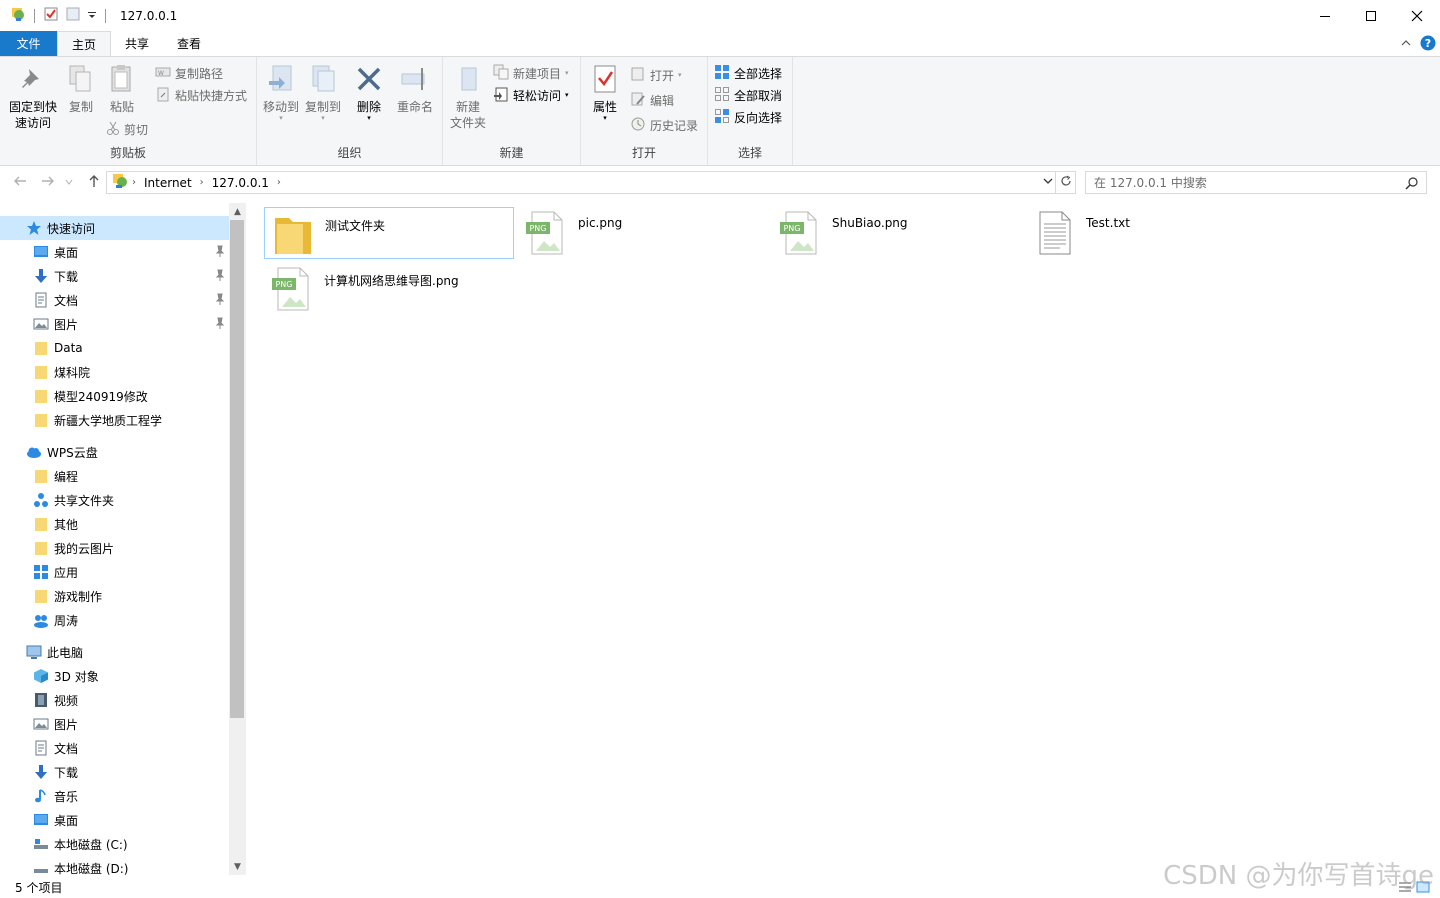  I want to click on open-button: 打开 ▾, so click(656, 75).